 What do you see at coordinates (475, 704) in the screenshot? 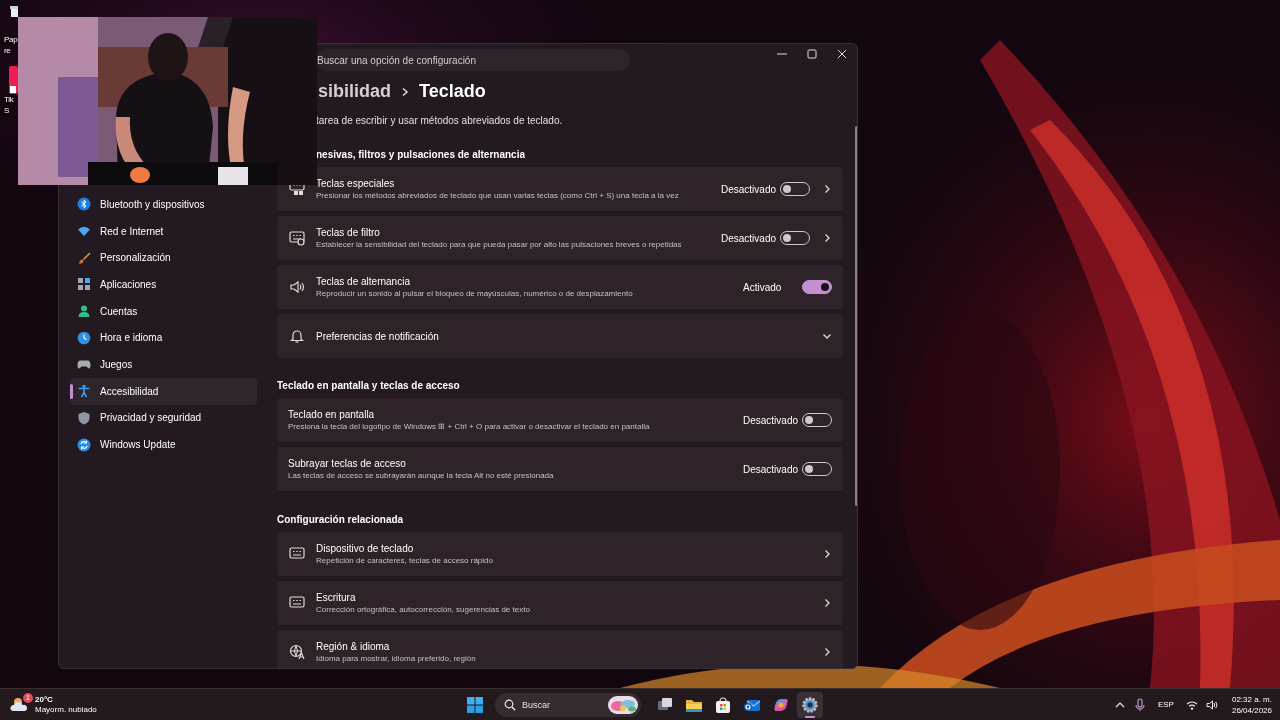
I see `windows-logo-icon` at bounding box center [475, 704].